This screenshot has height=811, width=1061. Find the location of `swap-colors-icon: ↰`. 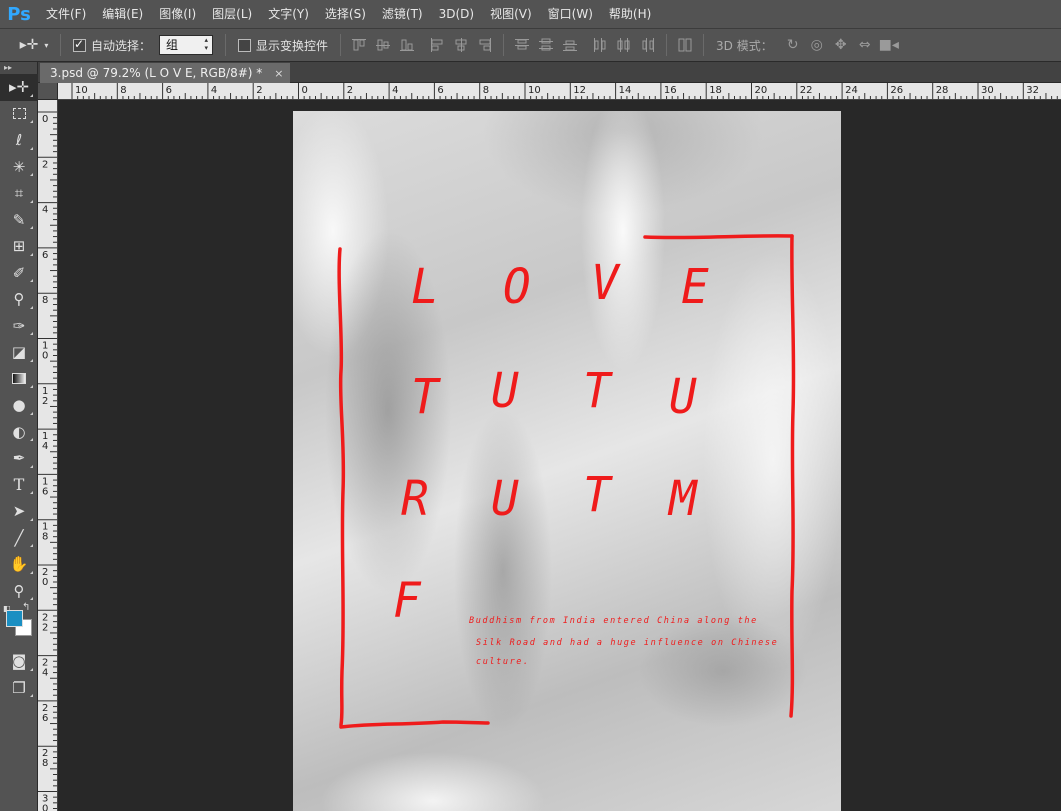

swap-colors-icon: ↰ is located at coordinates (26, 607).